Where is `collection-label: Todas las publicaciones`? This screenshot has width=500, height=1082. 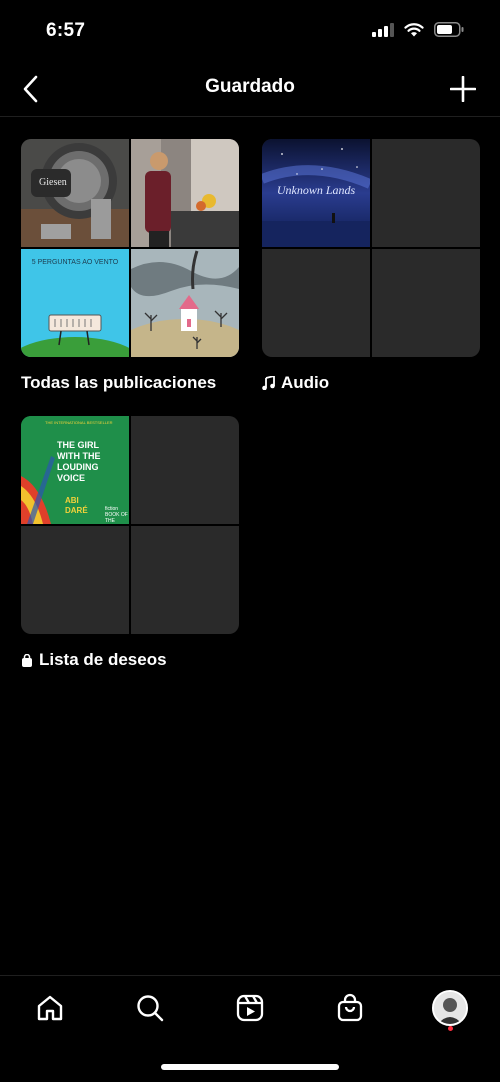
collection-label: Todas las publicaciones is located at coordinates (130, 383).